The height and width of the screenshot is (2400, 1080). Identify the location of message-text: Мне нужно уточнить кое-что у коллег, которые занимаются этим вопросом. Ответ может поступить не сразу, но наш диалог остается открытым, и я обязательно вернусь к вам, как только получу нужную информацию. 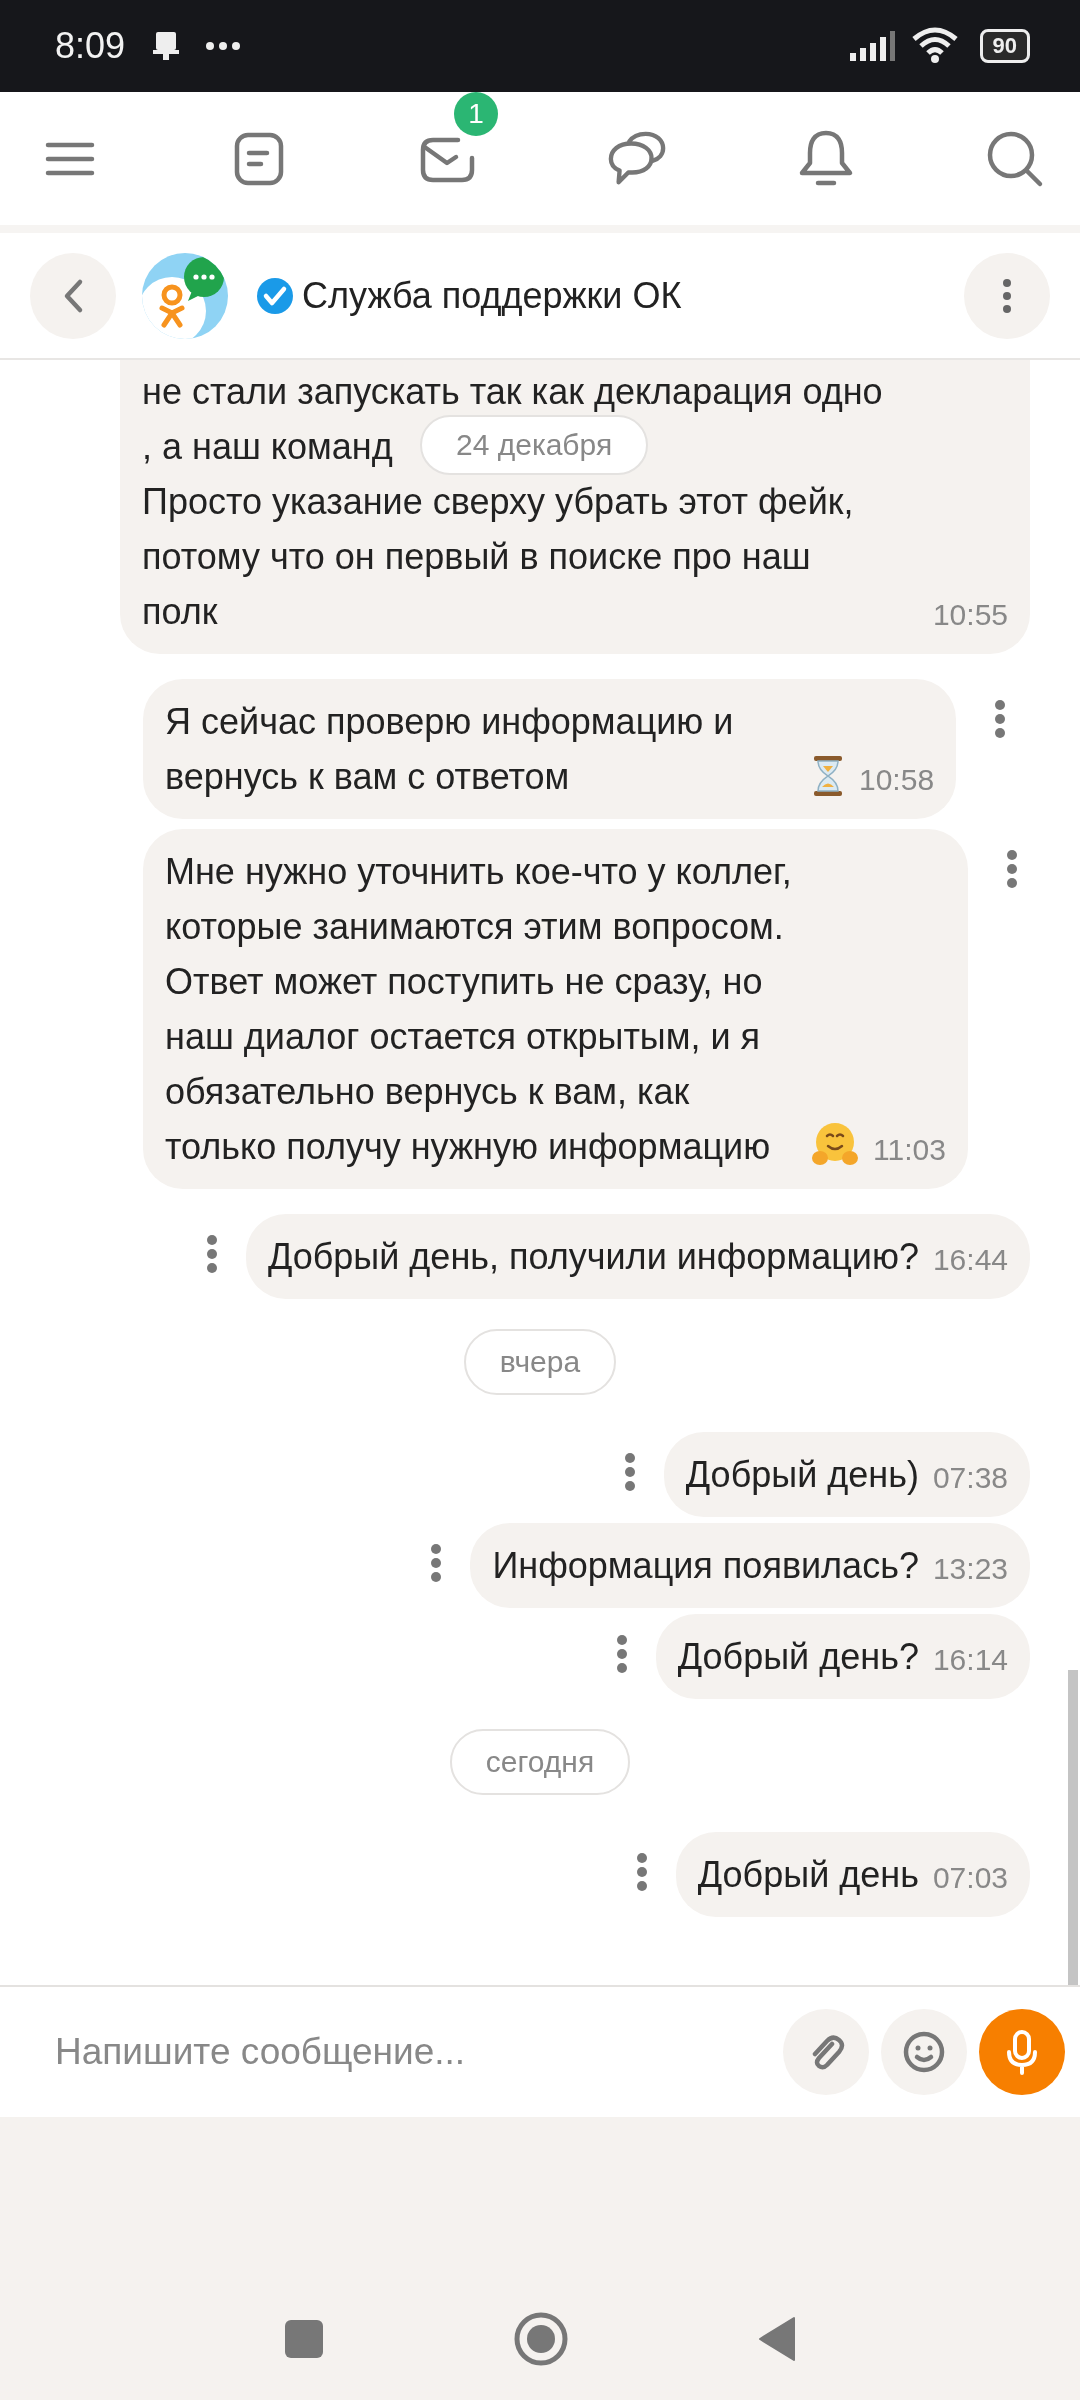
(479, 1009).